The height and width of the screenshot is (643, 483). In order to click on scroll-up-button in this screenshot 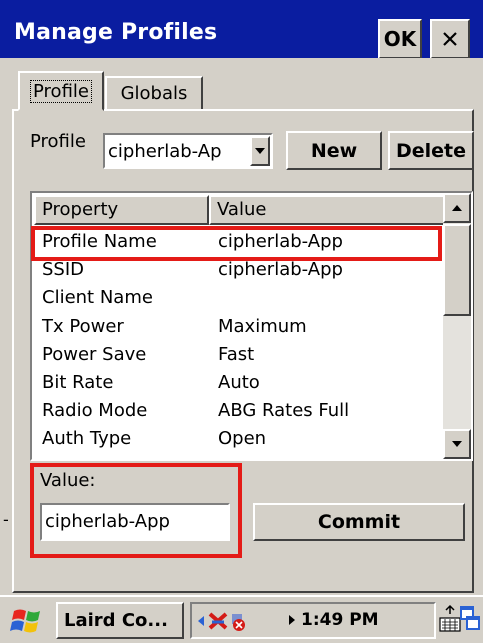, I will do `click(457, 208)`.